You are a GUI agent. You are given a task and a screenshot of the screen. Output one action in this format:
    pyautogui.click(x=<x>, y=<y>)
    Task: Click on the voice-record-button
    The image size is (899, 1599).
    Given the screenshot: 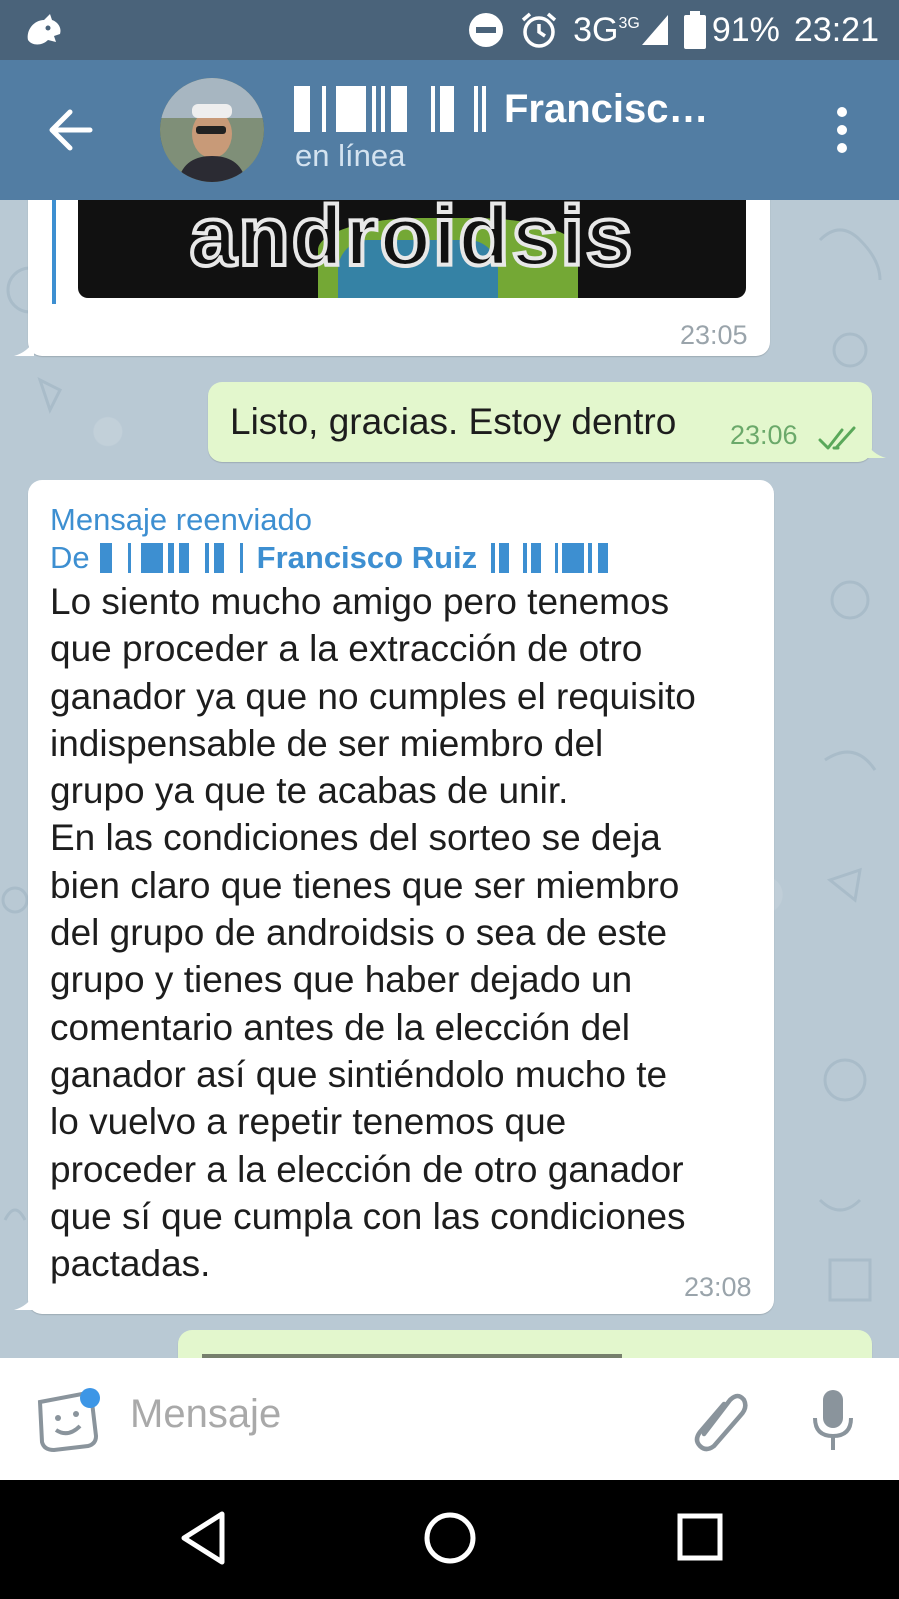 What is the action you would take?
    pyautogui.click(x=833, y=1421)
    